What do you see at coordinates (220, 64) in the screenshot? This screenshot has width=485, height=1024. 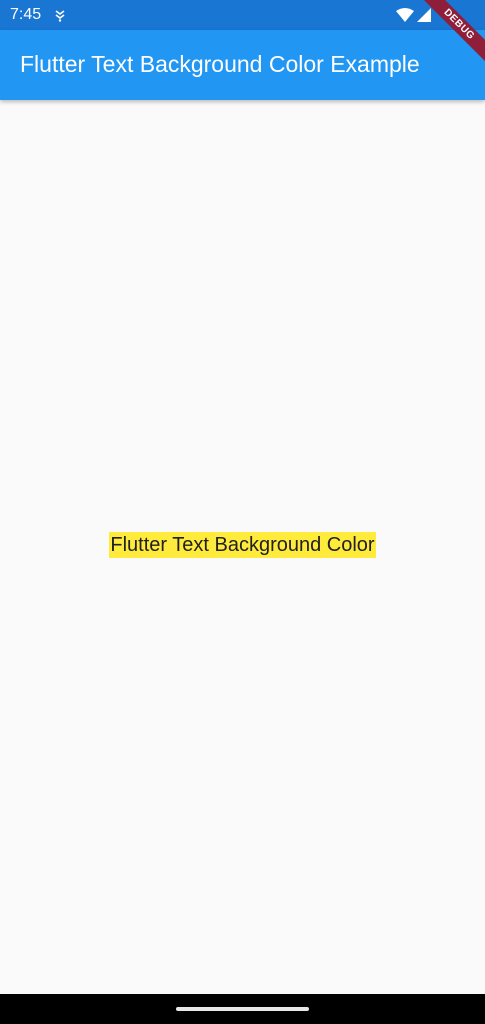 I see `app-bar-title: Flutter Text Background Color Example` at bounding box center [220, 64].